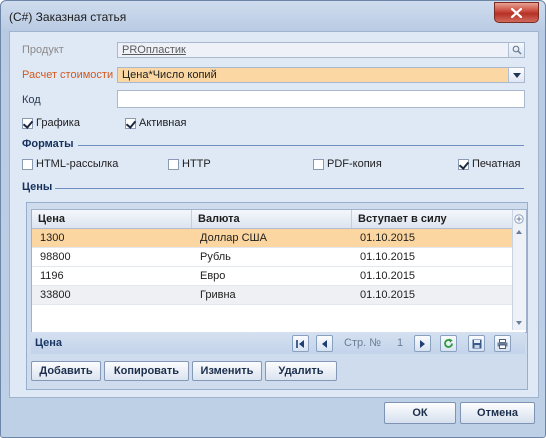 This screenshot has height=438, width=546. What do you see at coordinates (363, 343) in the screenshot?
I see `page-label: Стр. №` at bounding box center [363, 343].